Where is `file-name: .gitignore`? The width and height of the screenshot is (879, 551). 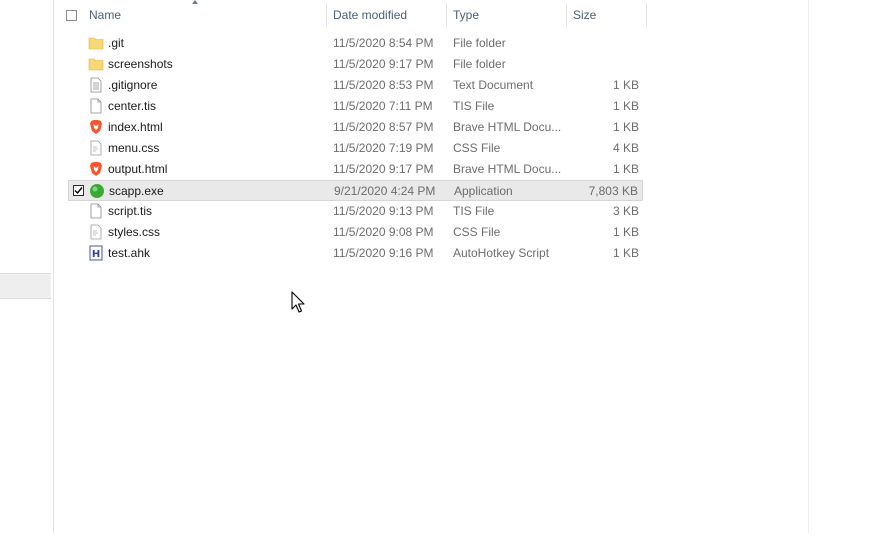
file-name: .gitignore is located at coordinates (133, 85).